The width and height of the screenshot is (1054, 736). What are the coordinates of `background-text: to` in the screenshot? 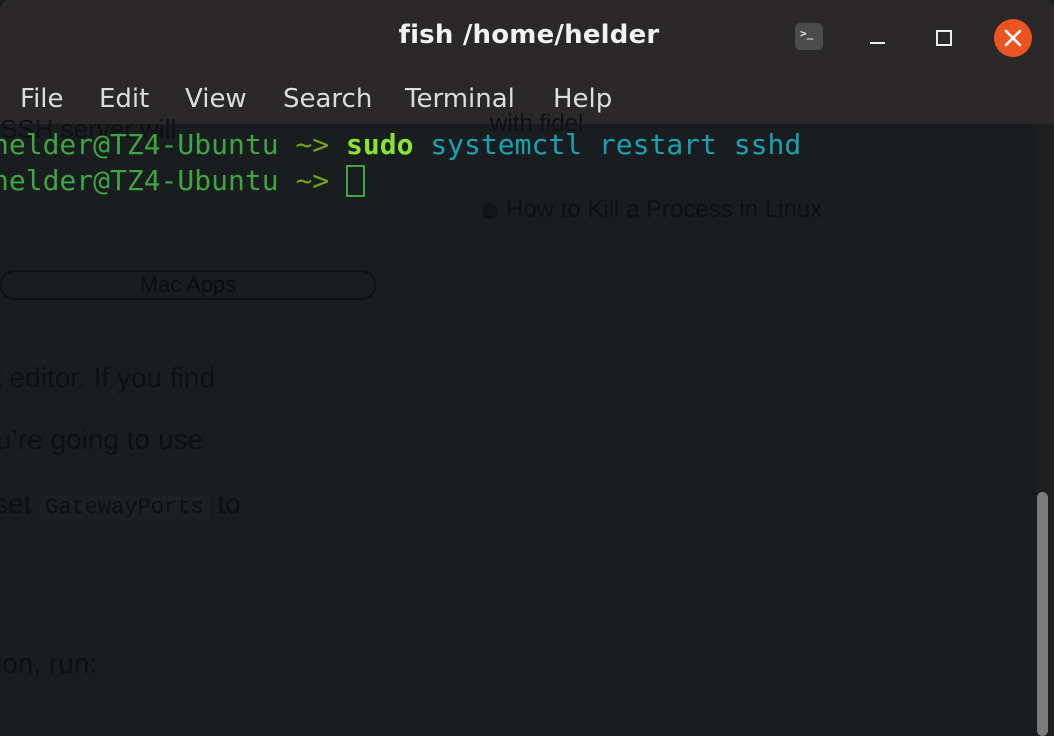 It's located at (229, 503).